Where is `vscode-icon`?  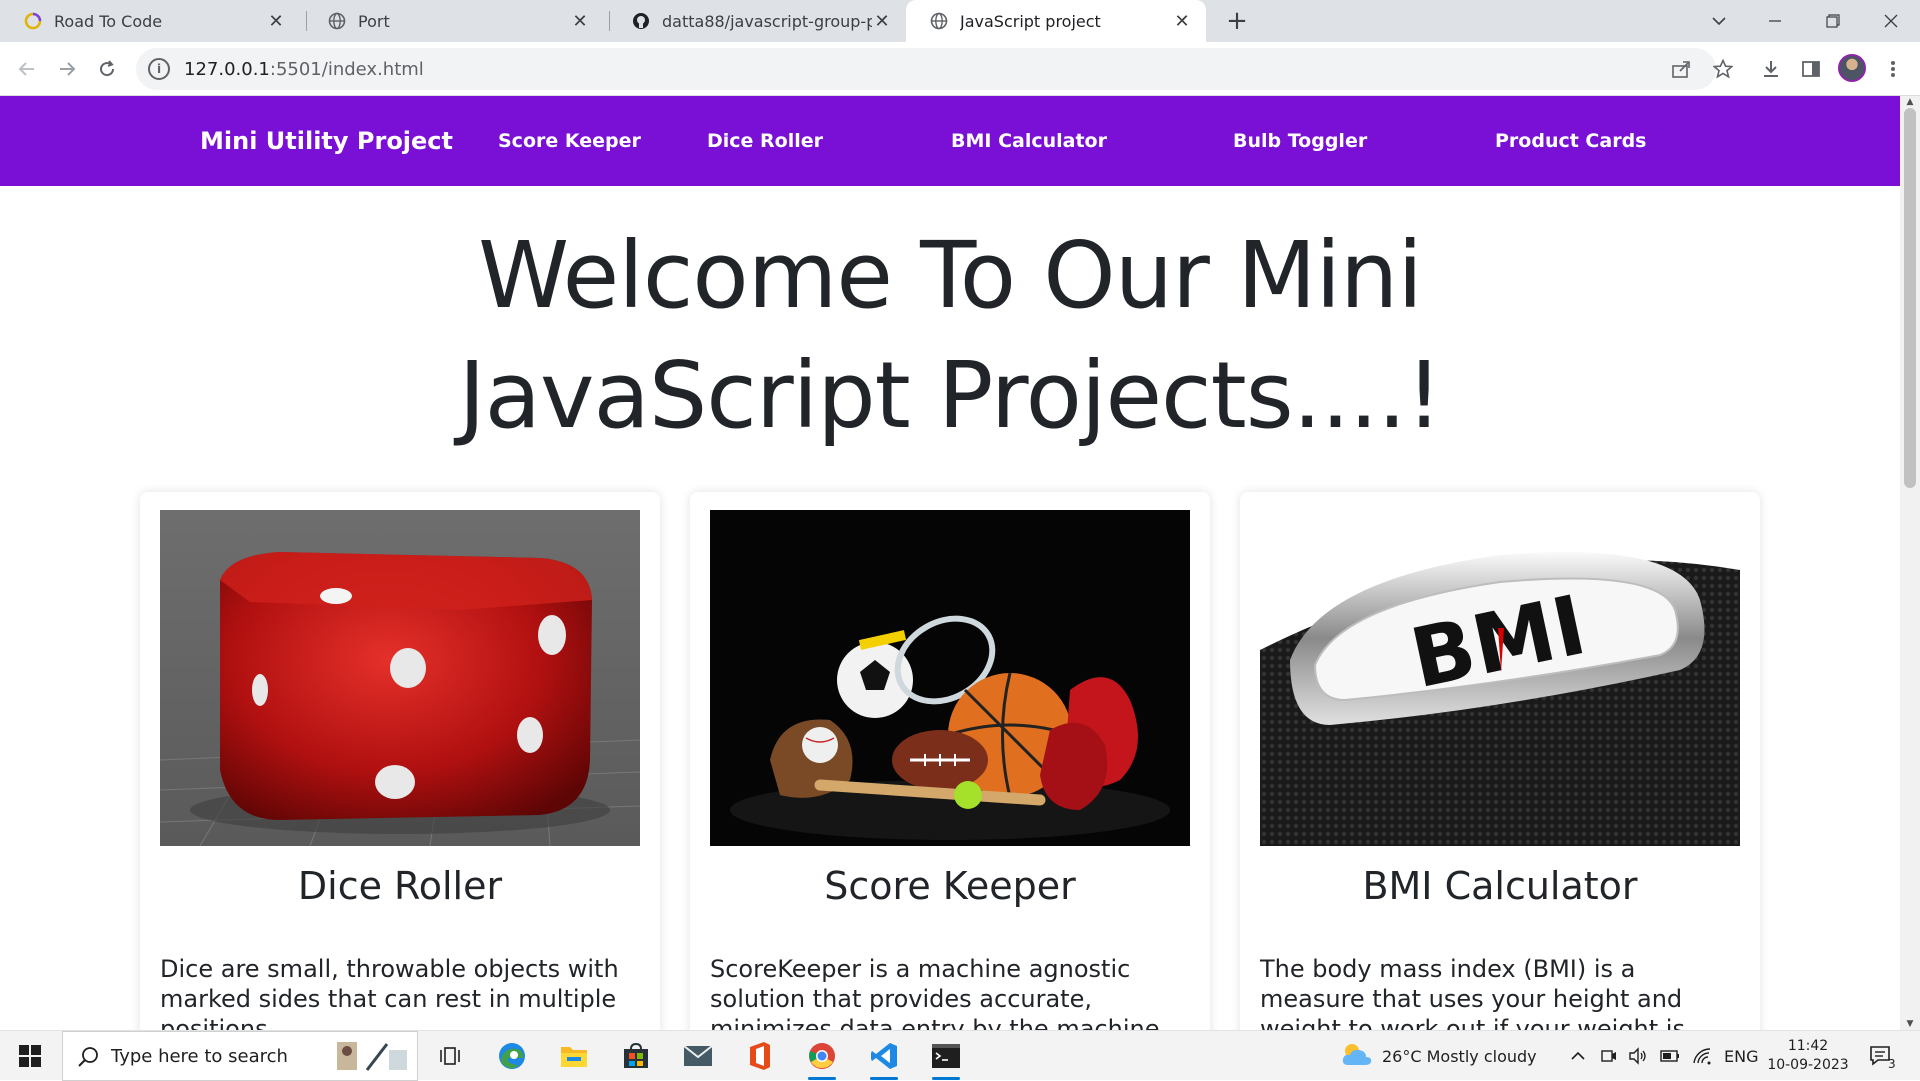 vscode-icon is located at coordinates (884, 1058).